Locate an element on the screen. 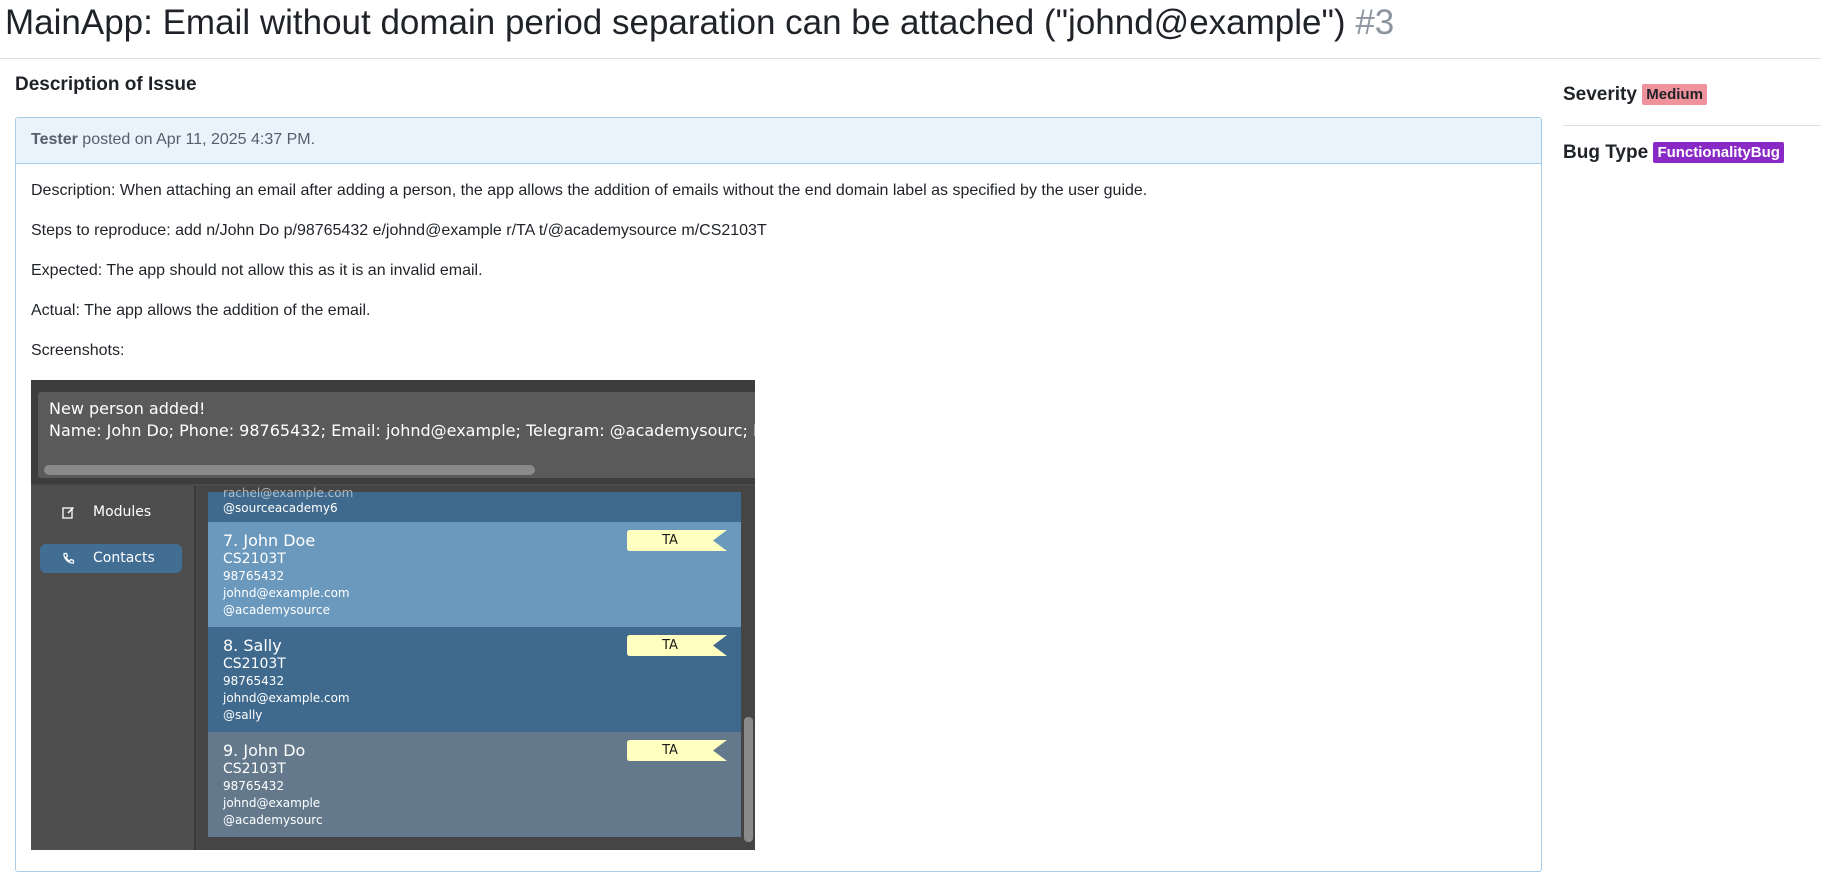  severity-label: Severity is located at coordinates (1600, 94).